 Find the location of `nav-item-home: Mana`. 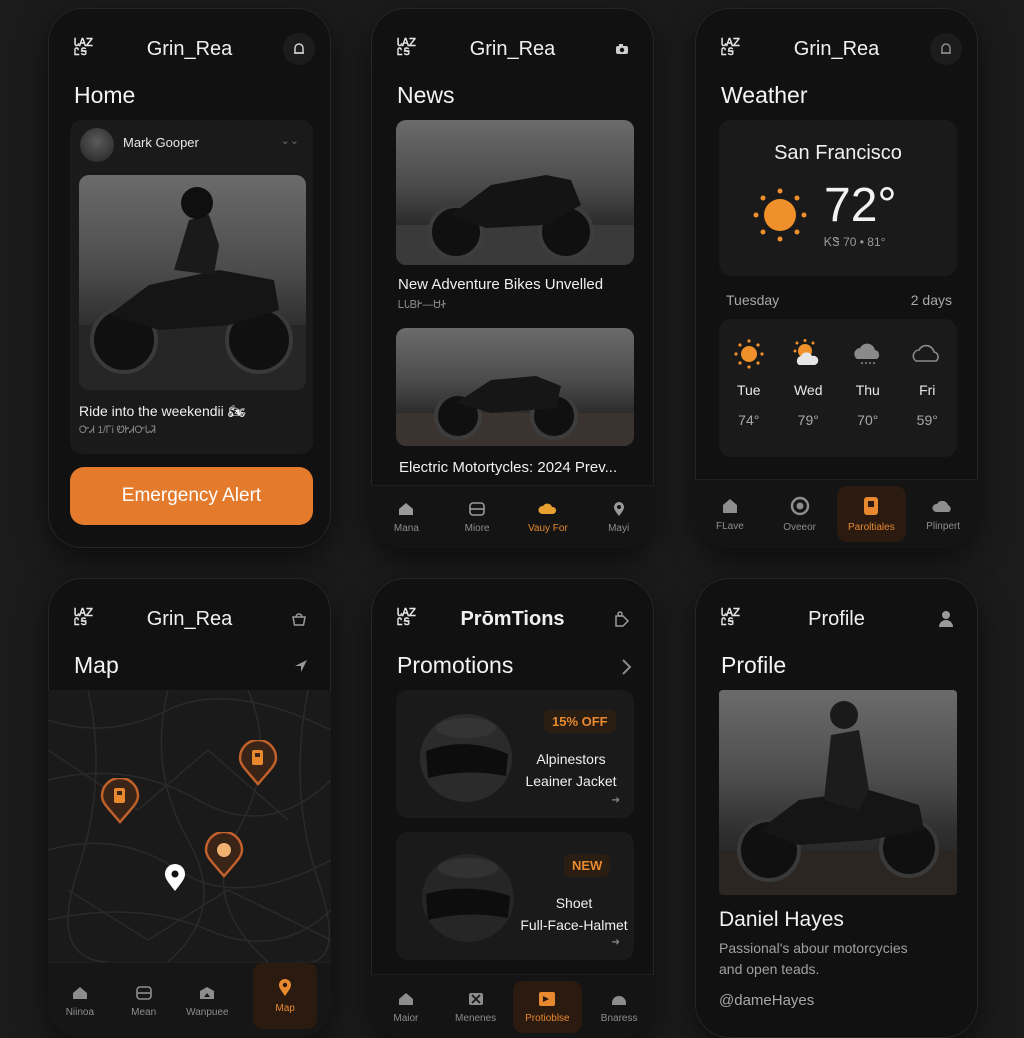

nav-item-home: Mana is located at coordinates (406, 517).